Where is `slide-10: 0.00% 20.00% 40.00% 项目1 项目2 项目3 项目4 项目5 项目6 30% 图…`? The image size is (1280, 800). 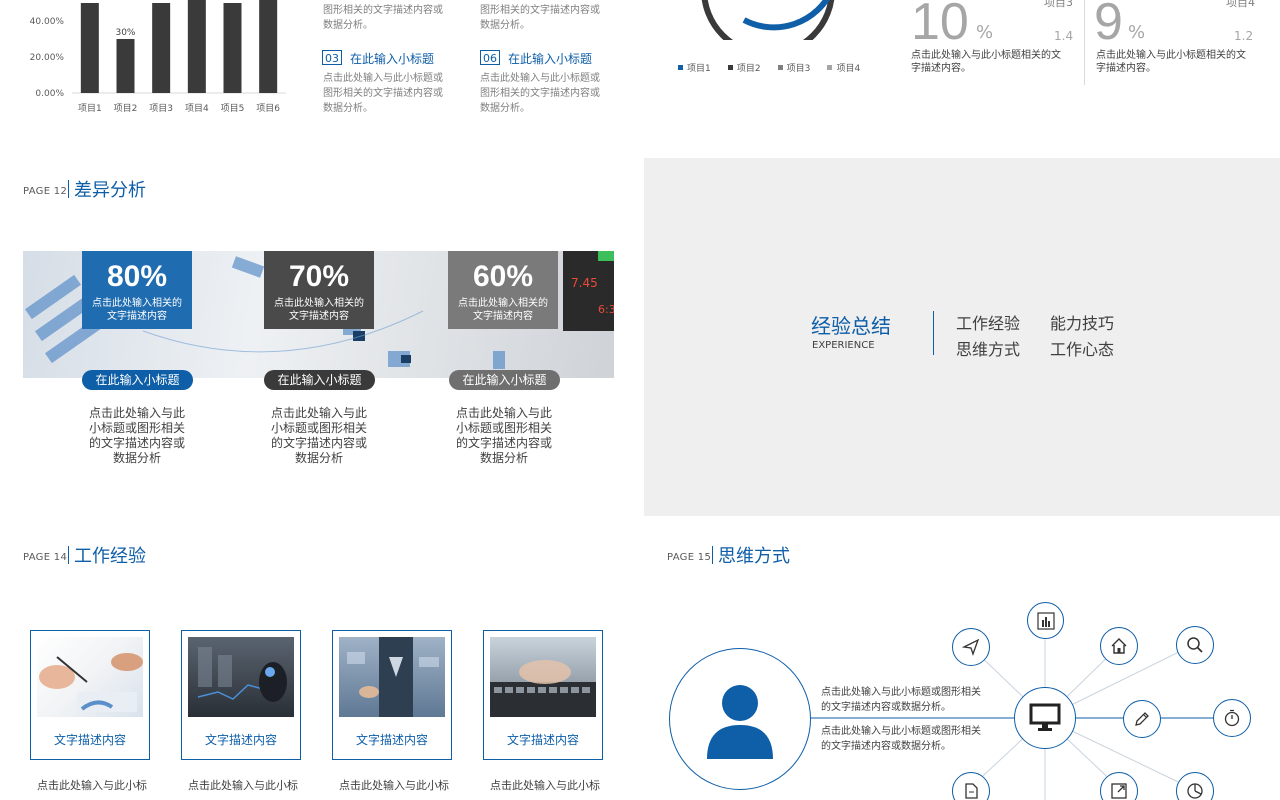
slide-10: 0.00% 20.00% 40.00% 项目1 项目2 项目3 项目4 项目5 项目6 30% 图… is located at coordinates (310, 70).